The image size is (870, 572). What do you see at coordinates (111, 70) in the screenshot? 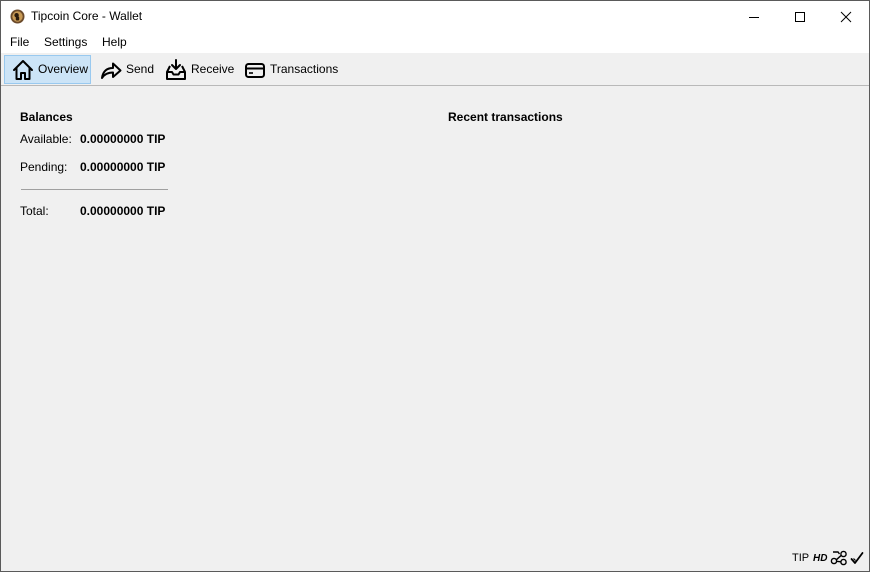
I see `send-arrow-icon` at bounding box center [111, 70].